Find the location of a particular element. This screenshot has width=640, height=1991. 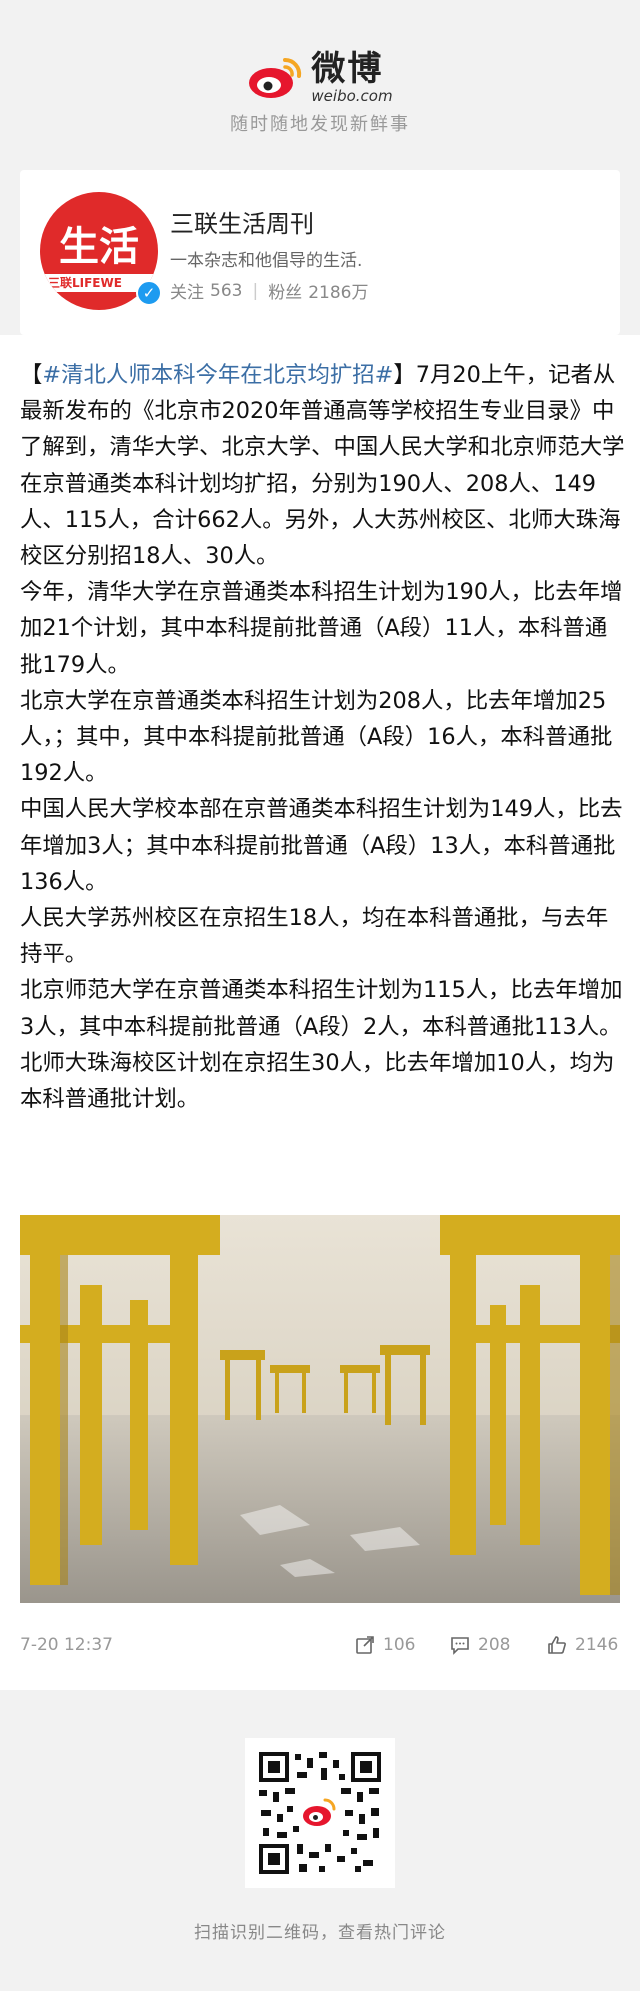

repost-count: 106 is located at coordinates (399, 1645).